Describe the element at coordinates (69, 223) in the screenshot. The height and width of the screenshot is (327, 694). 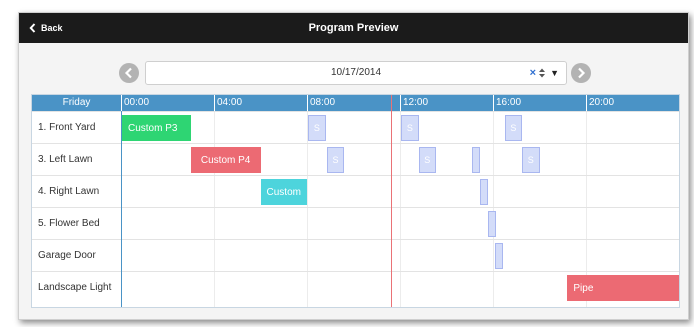
I see `zone-label: 5. Flower Bed` at that location.